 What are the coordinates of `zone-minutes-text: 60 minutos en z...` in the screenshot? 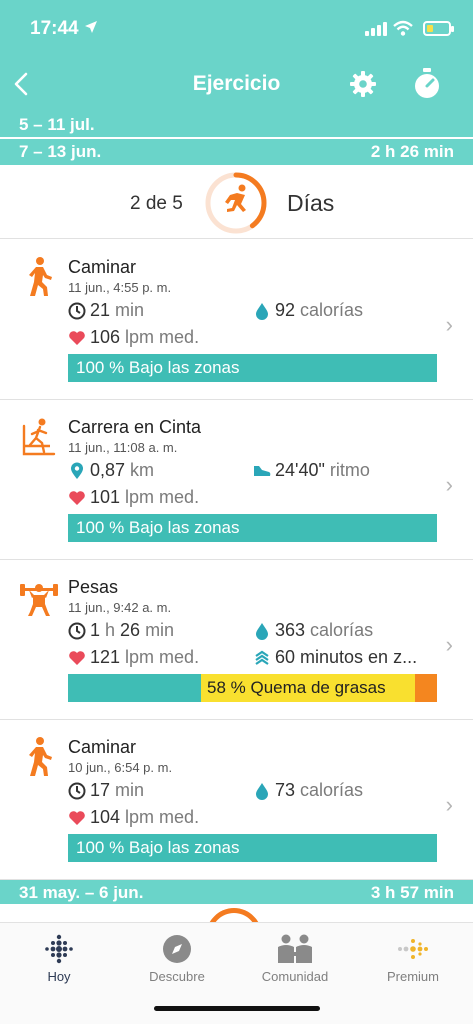 It's located at (346, 657).